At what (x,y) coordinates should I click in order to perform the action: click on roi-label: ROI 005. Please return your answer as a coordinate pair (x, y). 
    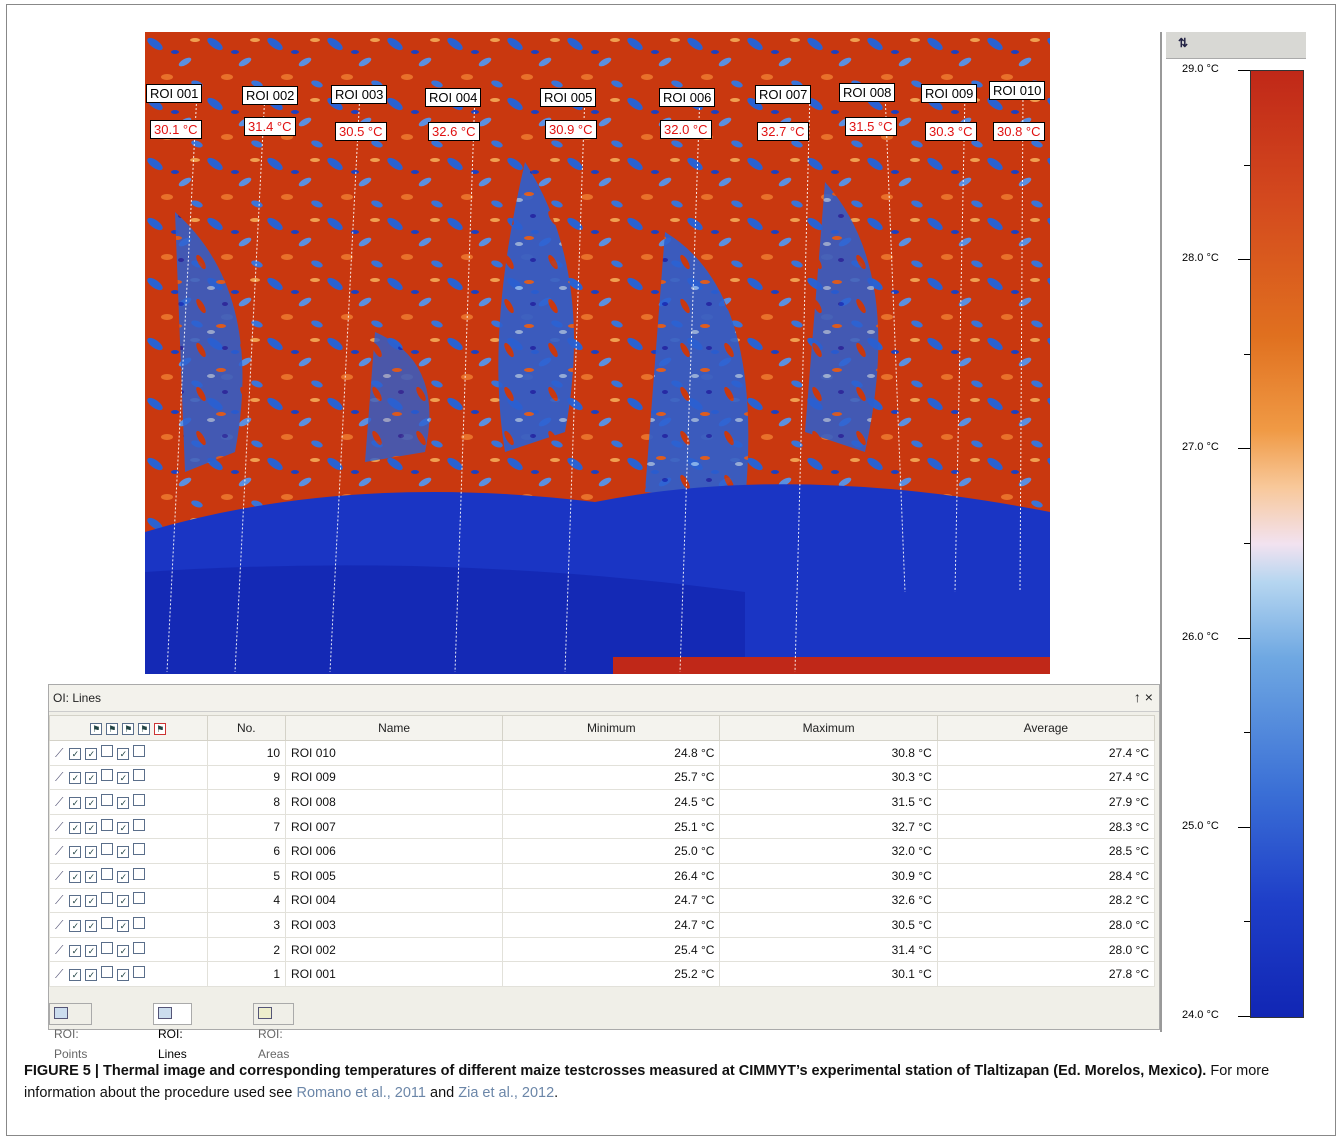
    Looking at the image, I should click on (568, 97).